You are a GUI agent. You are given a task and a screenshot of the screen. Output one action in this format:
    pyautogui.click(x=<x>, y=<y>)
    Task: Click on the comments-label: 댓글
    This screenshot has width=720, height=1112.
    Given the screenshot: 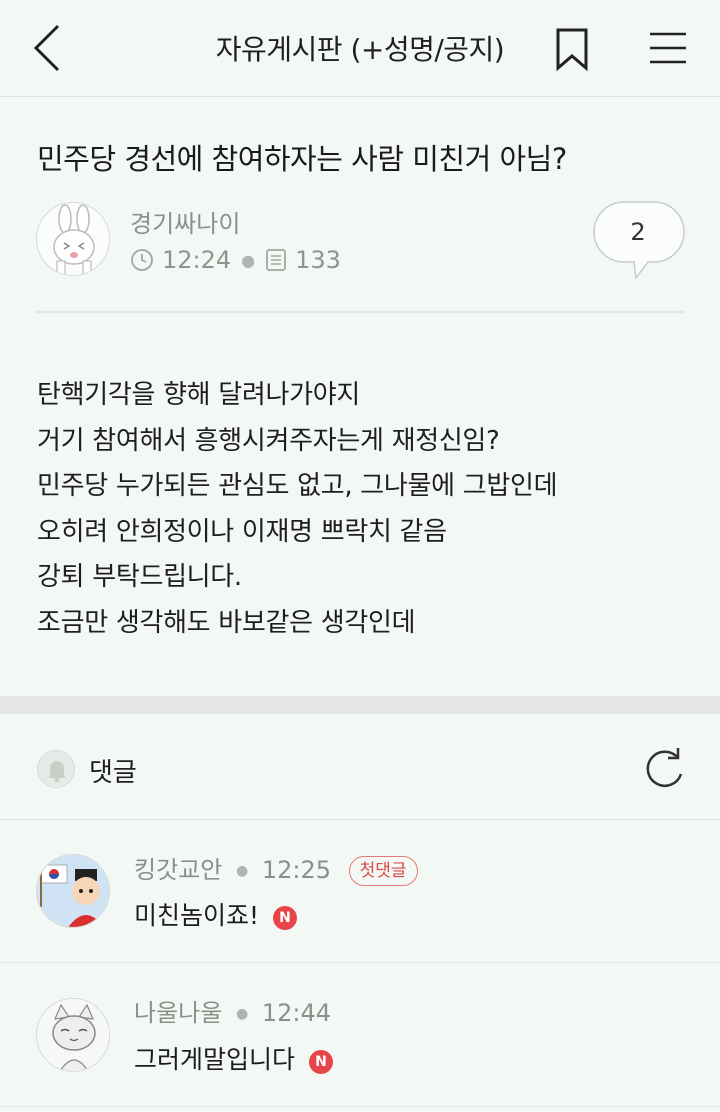 What is the action you would take?
    pyautogui.click(x=113, y=773)
    